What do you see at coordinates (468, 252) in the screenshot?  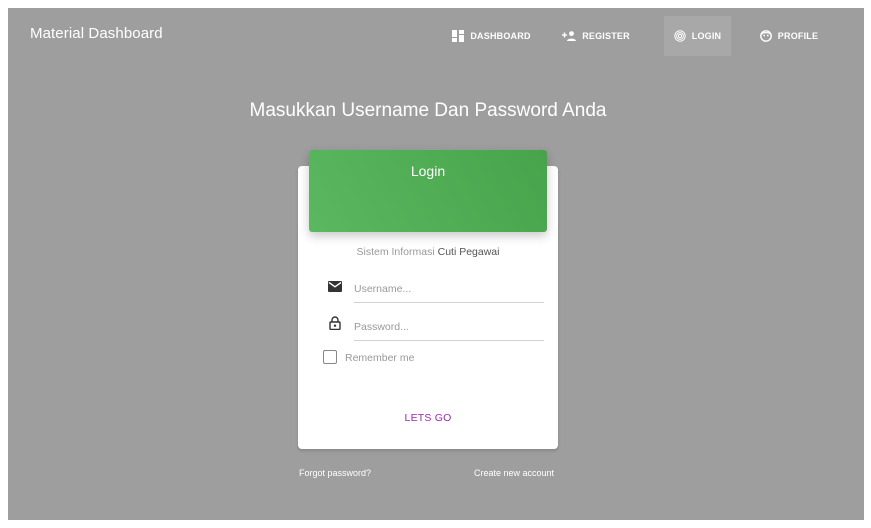 I see `subtitle-app-name: Cuti Pegawai` at bounding box center [468, 252].